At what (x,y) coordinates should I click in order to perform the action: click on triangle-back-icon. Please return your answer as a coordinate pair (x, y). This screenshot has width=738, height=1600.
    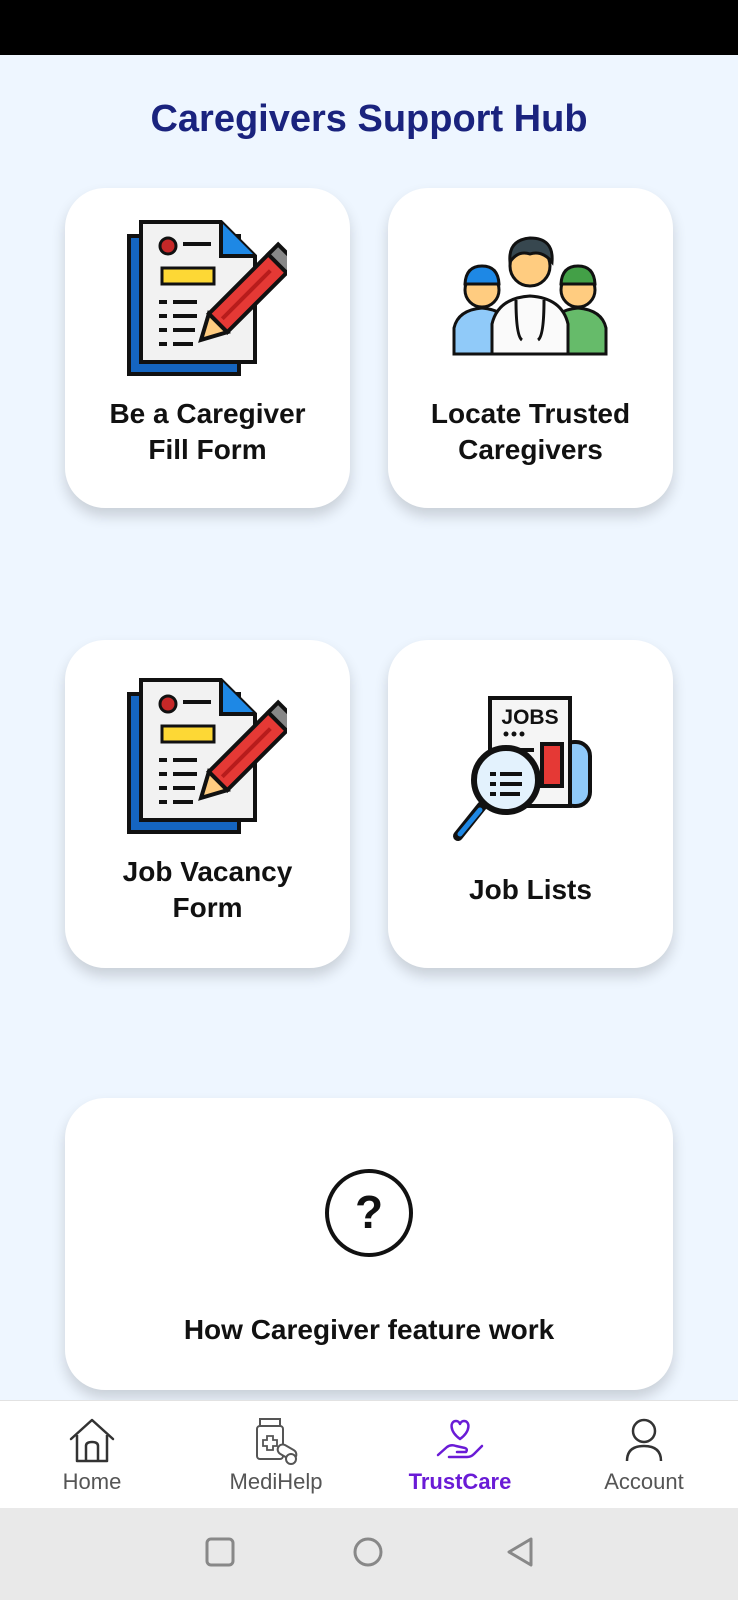
    Looking at the image, I should click on (520, 1552).